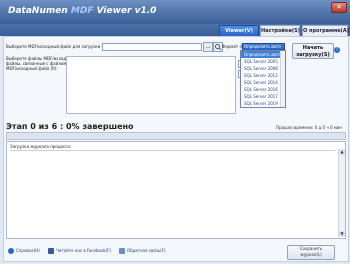  I want to click on help-link: Справка(H), so click(24, 251).